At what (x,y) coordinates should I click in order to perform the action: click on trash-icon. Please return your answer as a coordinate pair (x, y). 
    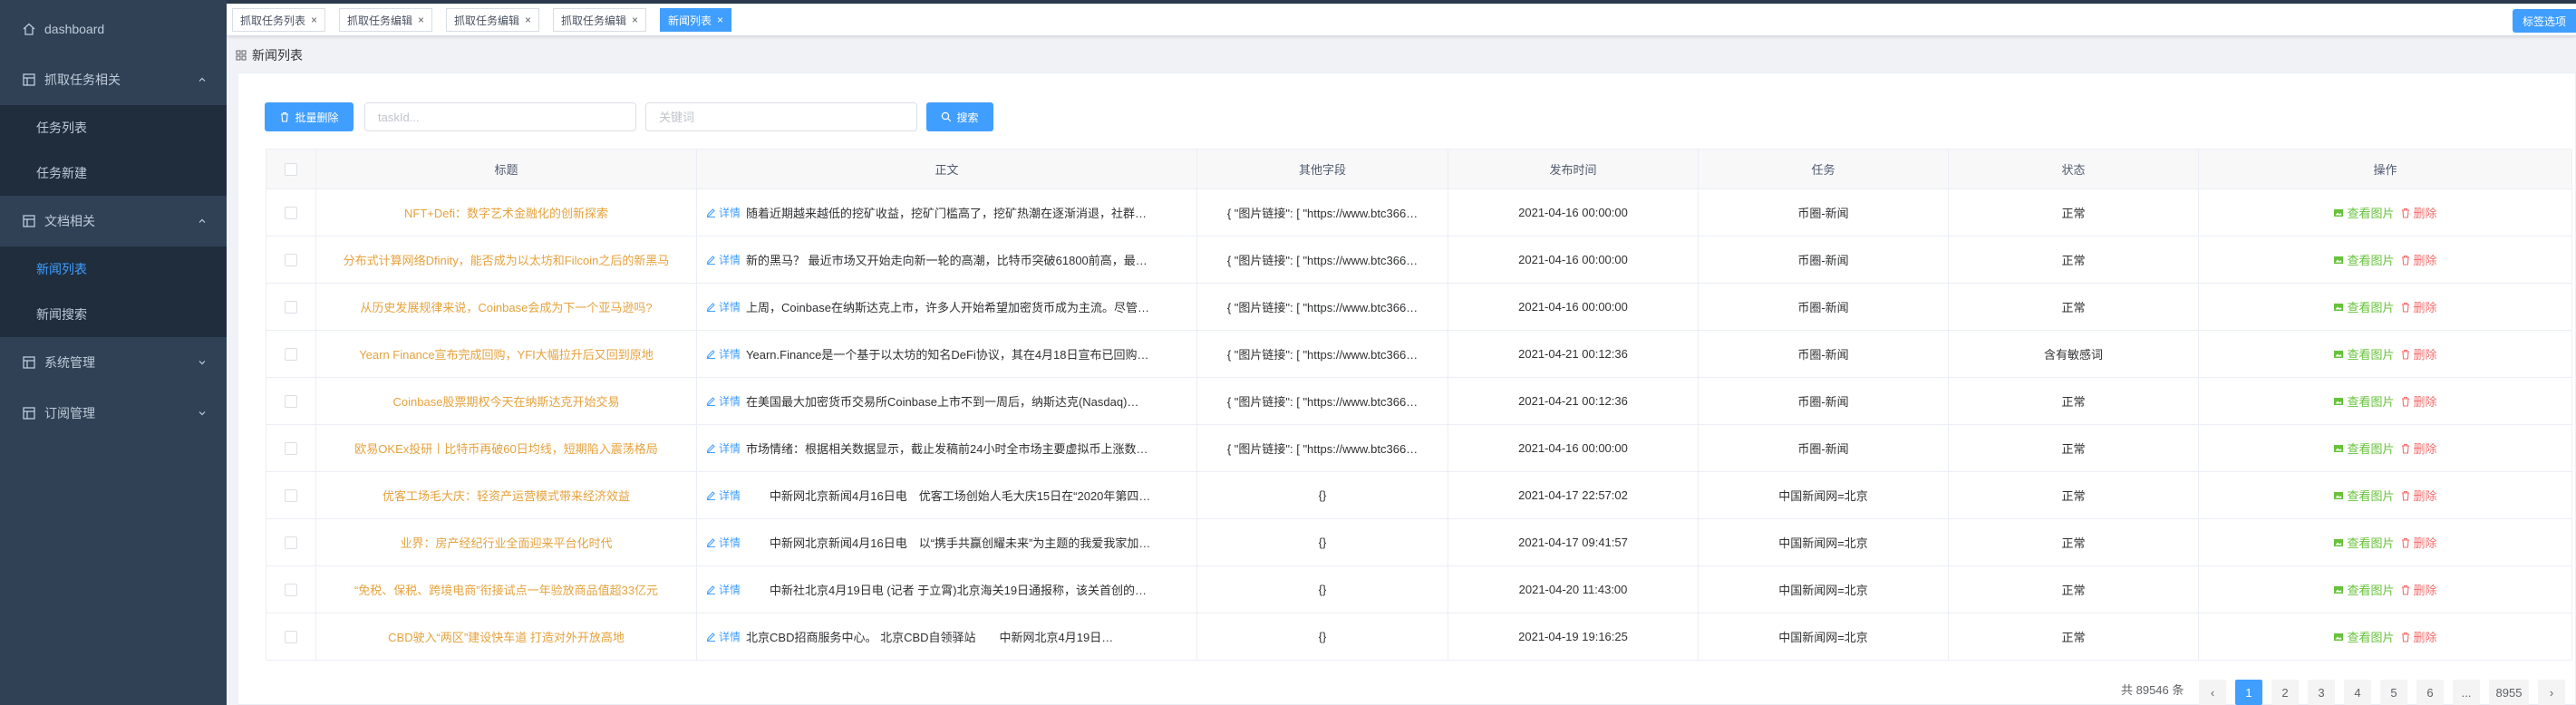
    Looking at the image, I should click on (2405, 448).